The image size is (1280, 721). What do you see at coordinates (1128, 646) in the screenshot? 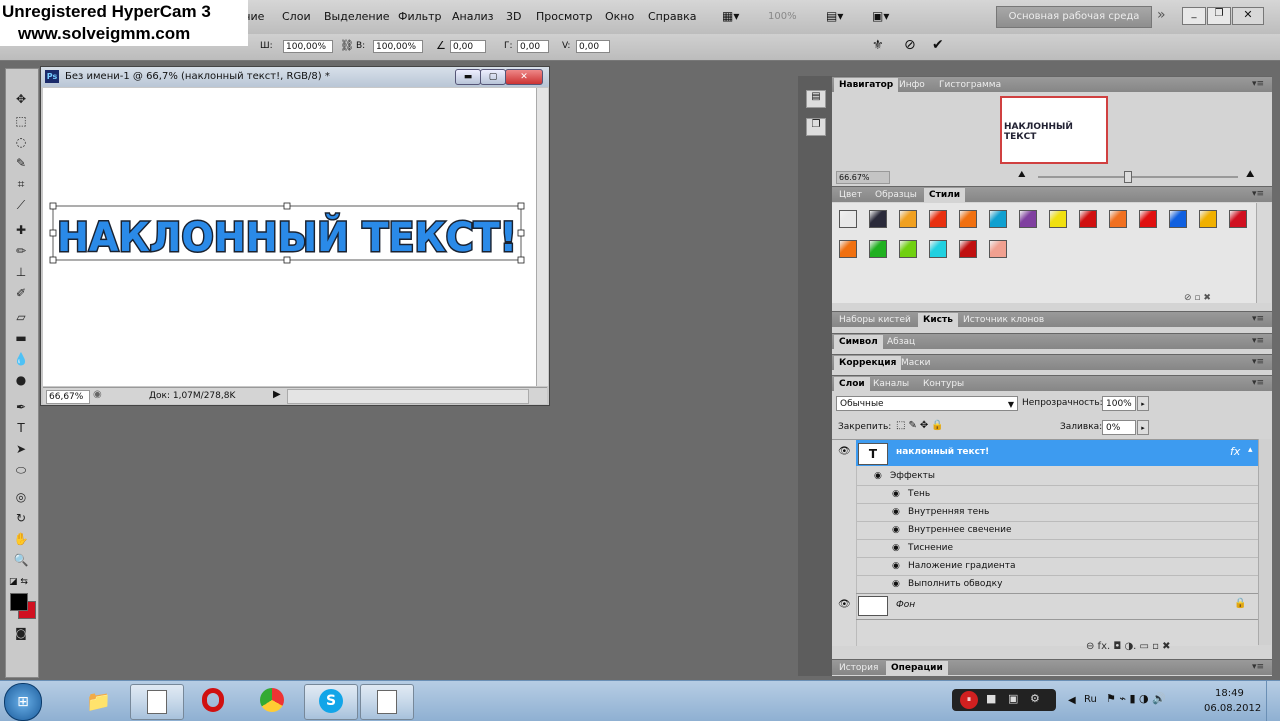
I see `layer-footer-icons: ⊖ fx. ◘ ◑. ▭ ▫ ✖` at bounding box center [1128, 646].